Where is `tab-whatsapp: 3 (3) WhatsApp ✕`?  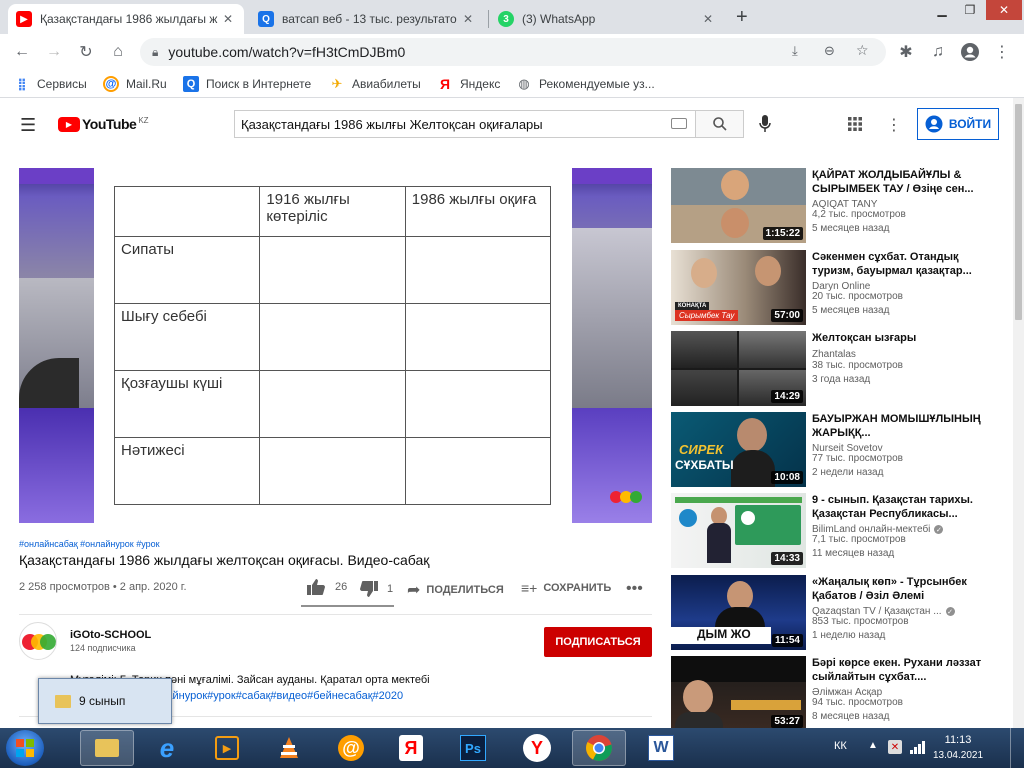 tab-whatsapp: 3 (3) WhatsApp ✕ is located at coordinates (607, 19).